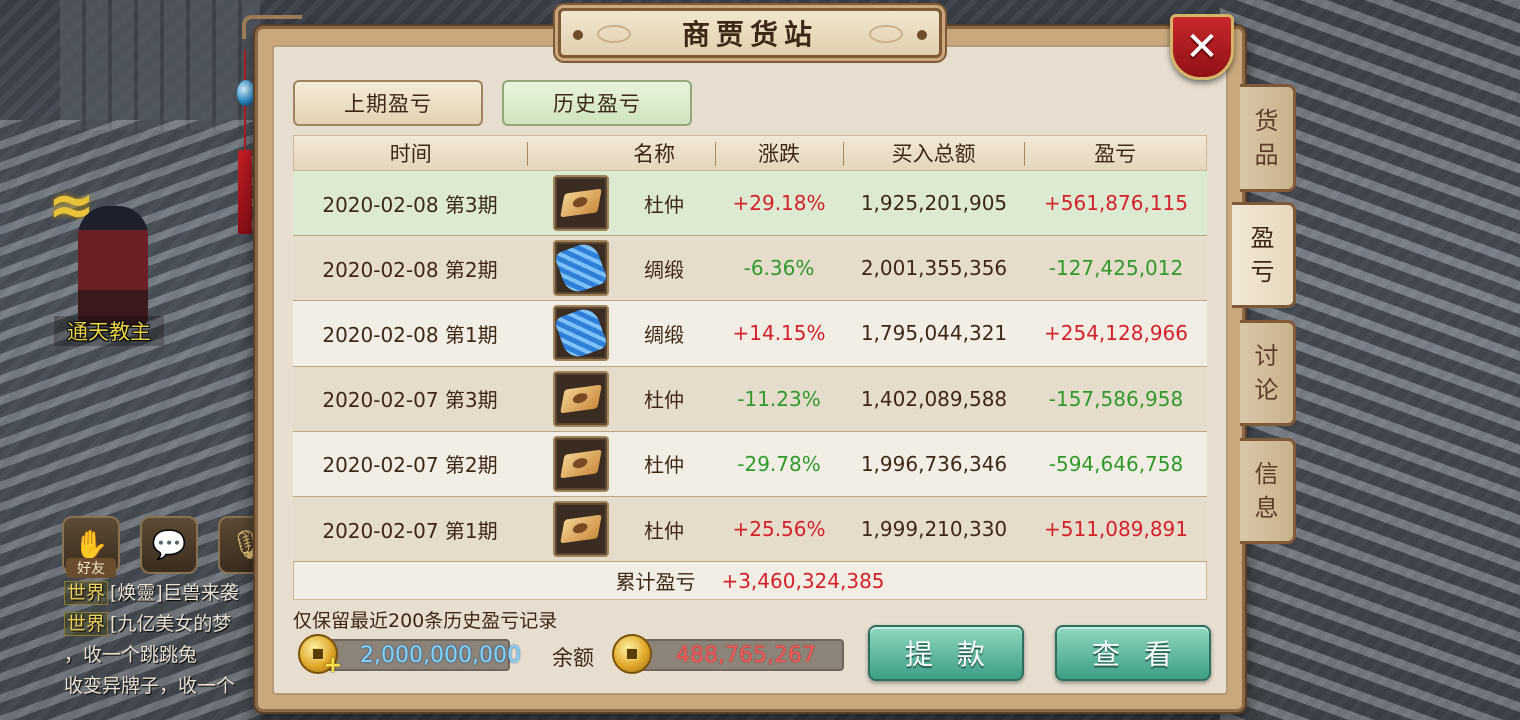 This screenshot has width=1520, height=720. Describe the element at coordinates (779, 203) in the screenshot. I see `cell-change: +29.18%` at that location.